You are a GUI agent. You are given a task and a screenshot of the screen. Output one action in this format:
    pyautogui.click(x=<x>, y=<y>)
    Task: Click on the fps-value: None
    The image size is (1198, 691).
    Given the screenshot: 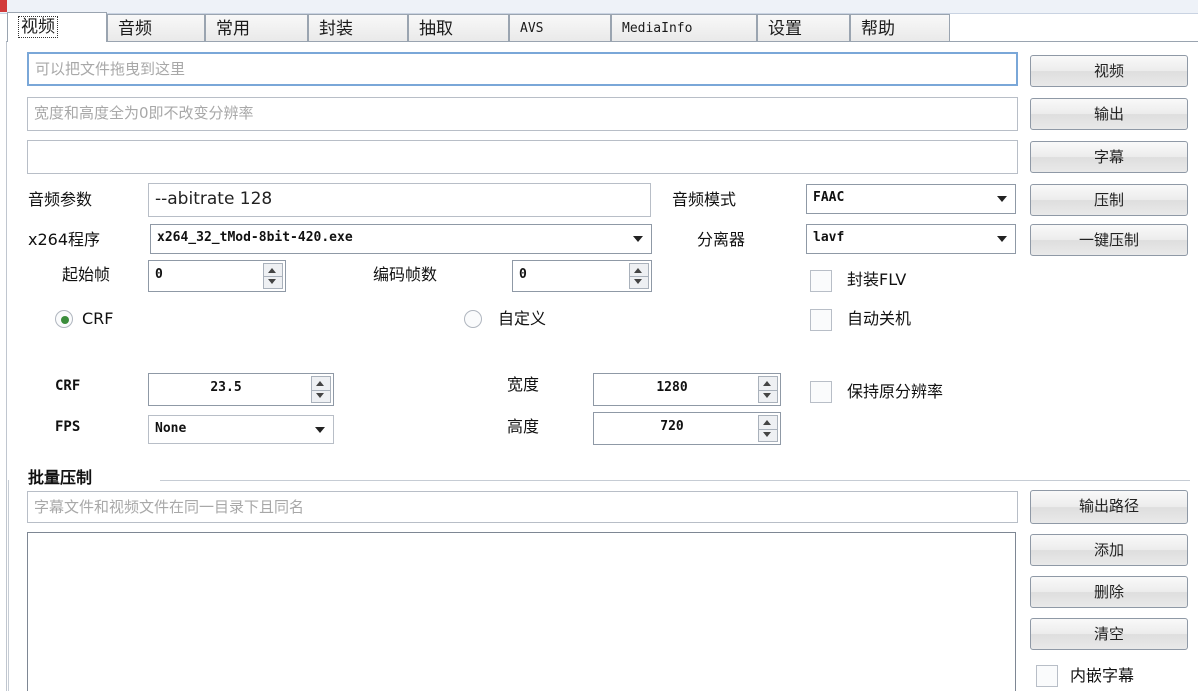 What is the action you would take?
    pyautogui.click(x=171, y=428)
    